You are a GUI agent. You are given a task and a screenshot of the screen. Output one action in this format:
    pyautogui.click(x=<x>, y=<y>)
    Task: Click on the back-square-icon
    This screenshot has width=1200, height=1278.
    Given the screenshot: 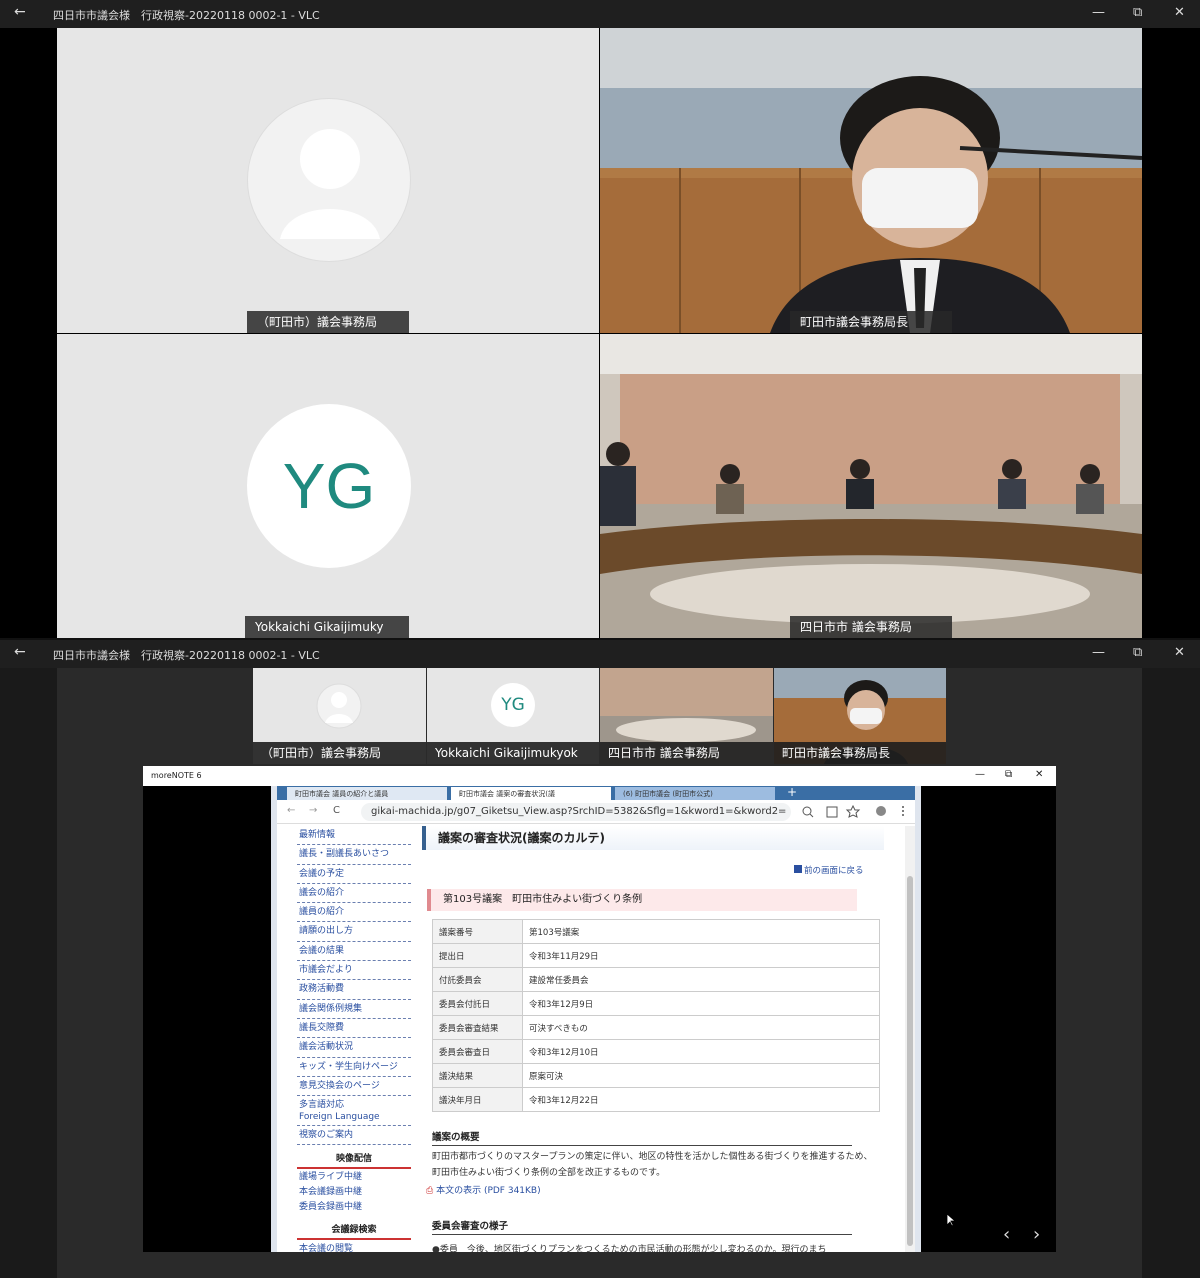 What is the action you would take?
    pyautogui.click(x=798, y=869)
    